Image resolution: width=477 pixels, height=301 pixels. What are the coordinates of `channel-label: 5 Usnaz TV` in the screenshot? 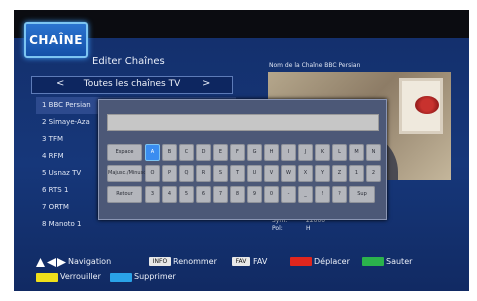 It's located at (62, 173).